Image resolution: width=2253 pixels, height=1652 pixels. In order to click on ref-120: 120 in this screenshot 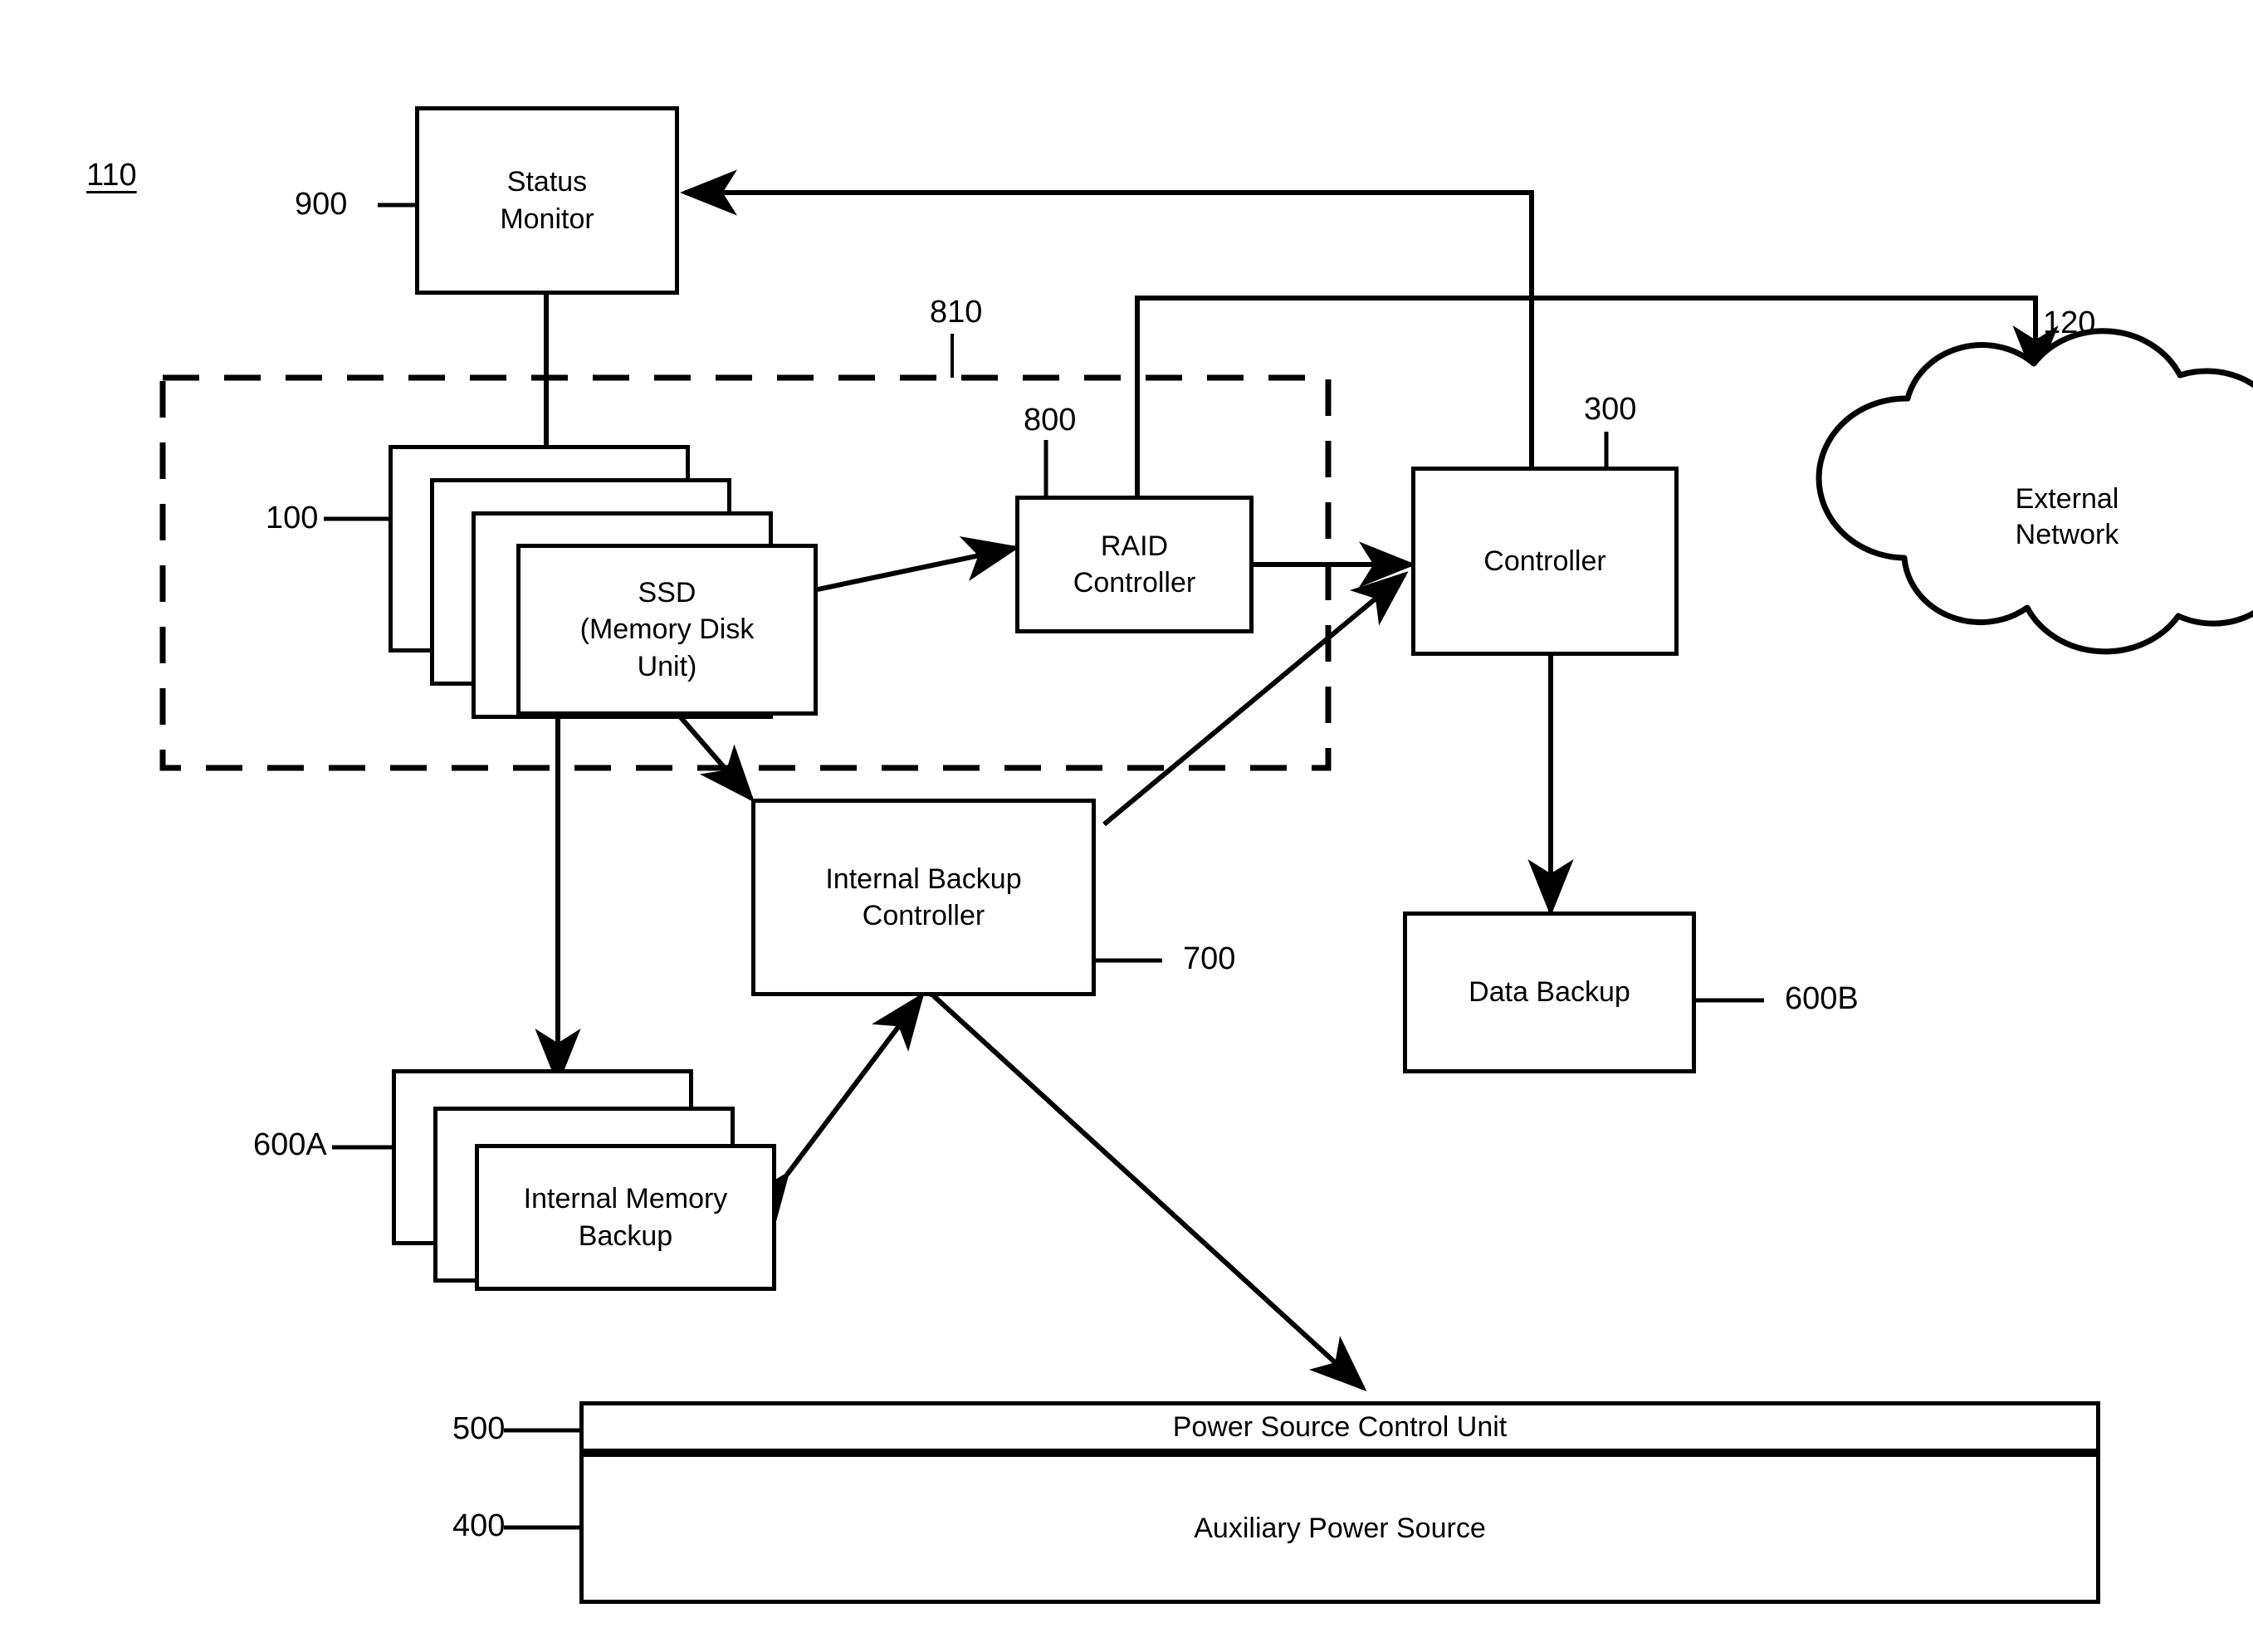, I will do `click(2069, 322)`.